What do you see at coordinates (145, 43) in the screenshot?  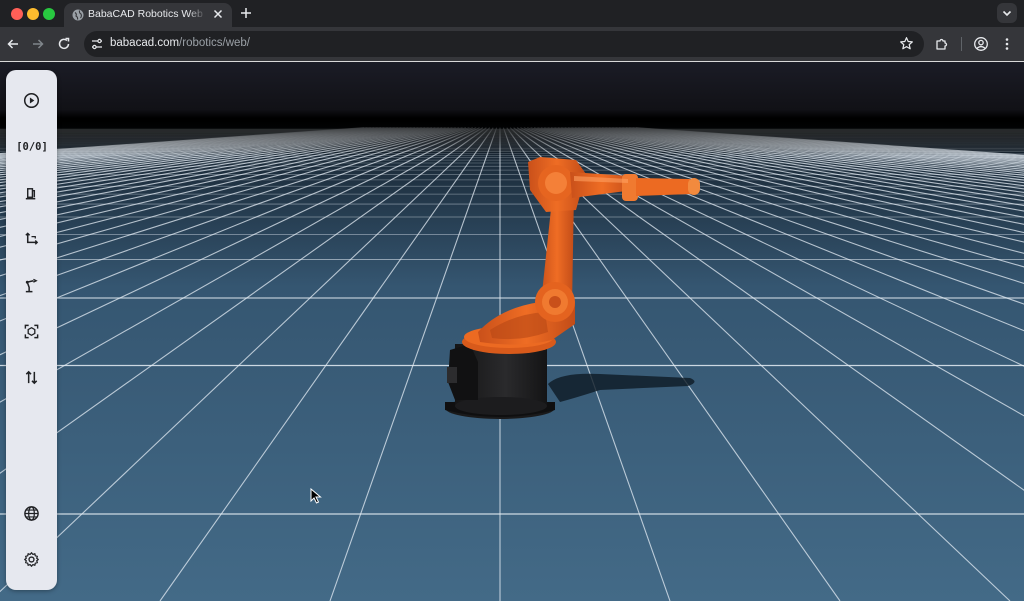 I see `url-host: babacad.com` at bounding box center [145, 43].